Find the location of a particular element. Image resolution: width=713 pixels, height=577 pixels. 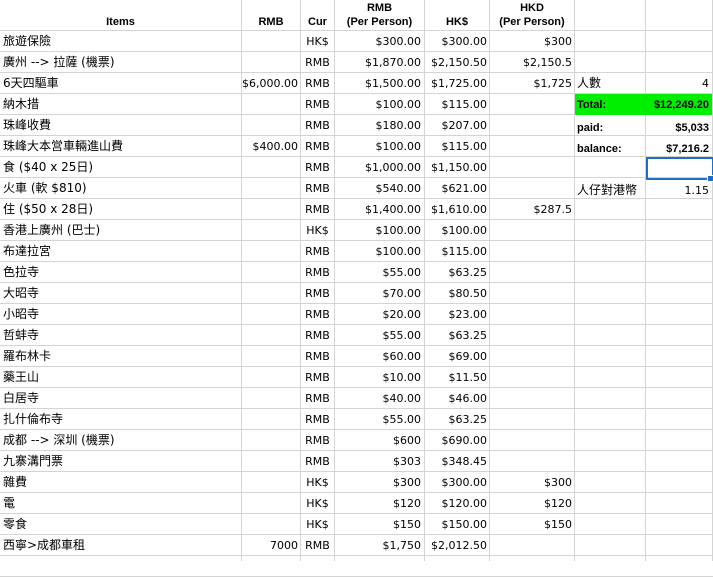

item-cell: 成都 --> 深圳 (機票) is located at coordinates (122, 440).